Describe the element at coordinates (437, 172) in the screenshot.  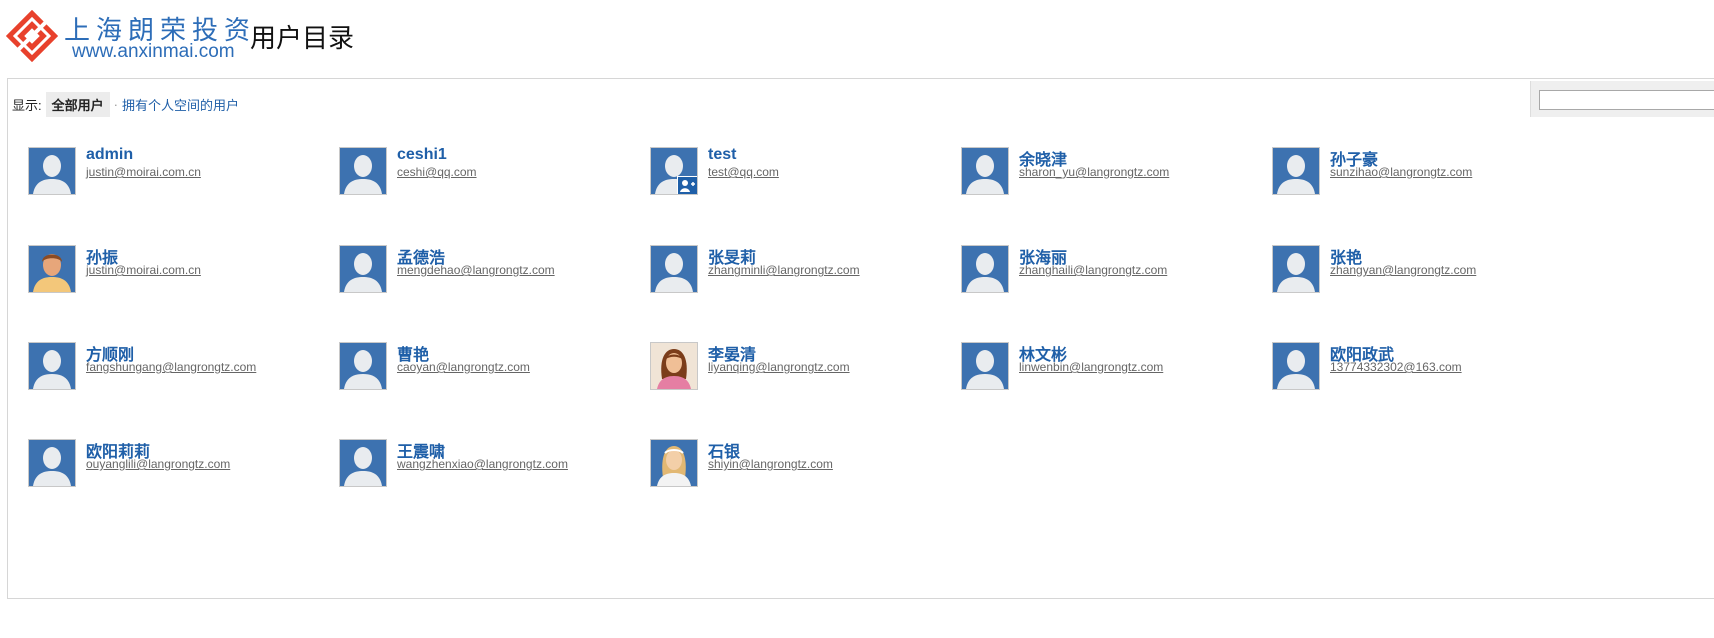
I see `user-email-link: ceshi@qq.com` at that location.